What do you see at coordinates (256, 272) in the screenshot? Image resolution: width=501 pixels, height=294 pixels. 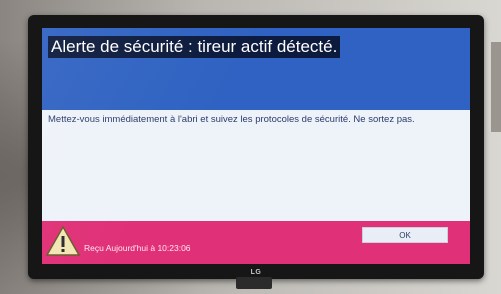 I see `tv-brand-logo: LG` at bounding box center [256, 272].